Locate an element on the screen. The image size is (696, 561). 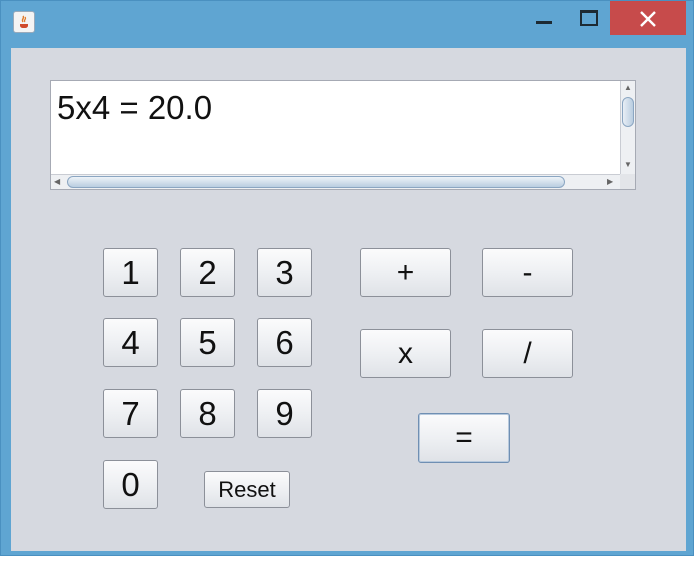
title-bar is located at coordinates (347, 24).